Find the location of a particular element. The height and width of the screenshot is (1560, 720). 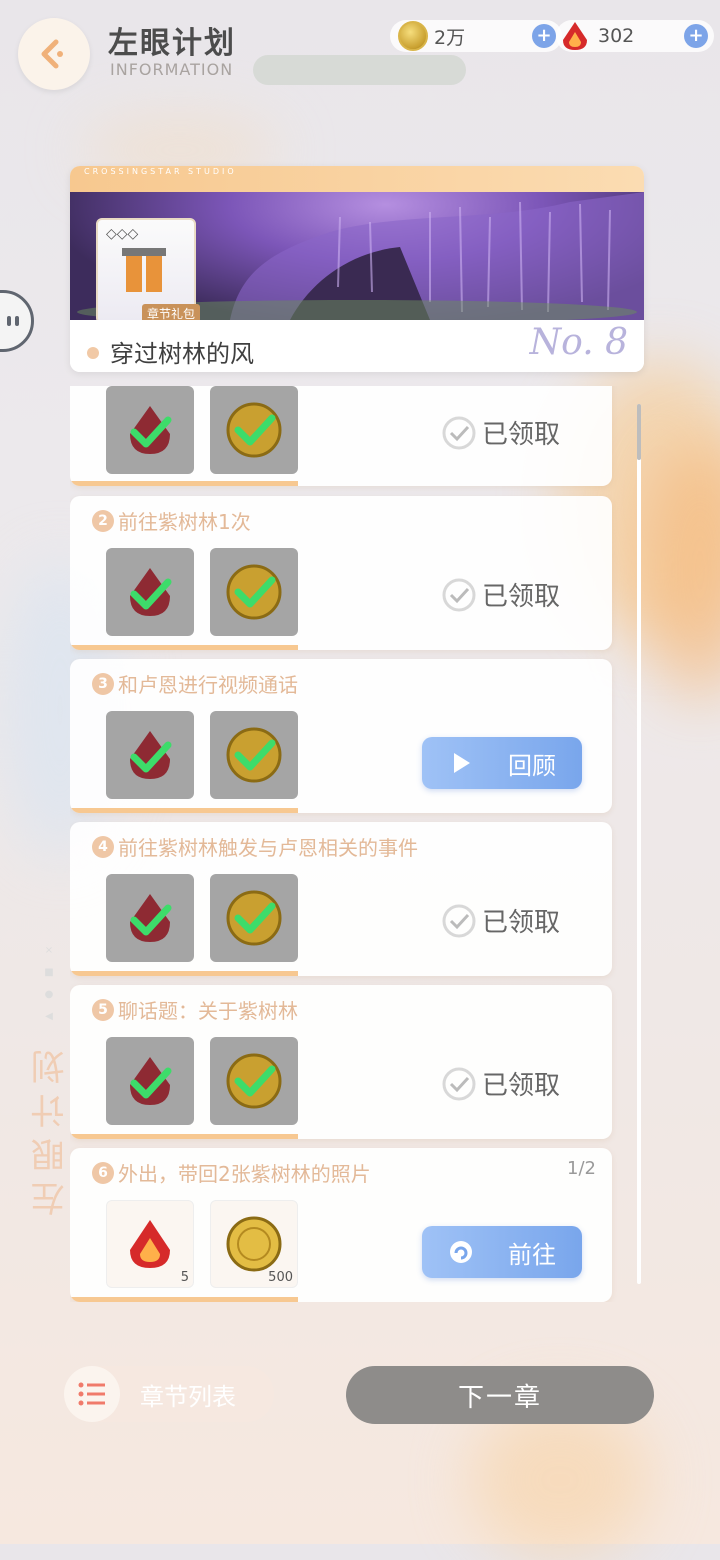

task-label: 外出，带回2张紫树林的照片 is located at coordinates (244, 1174).